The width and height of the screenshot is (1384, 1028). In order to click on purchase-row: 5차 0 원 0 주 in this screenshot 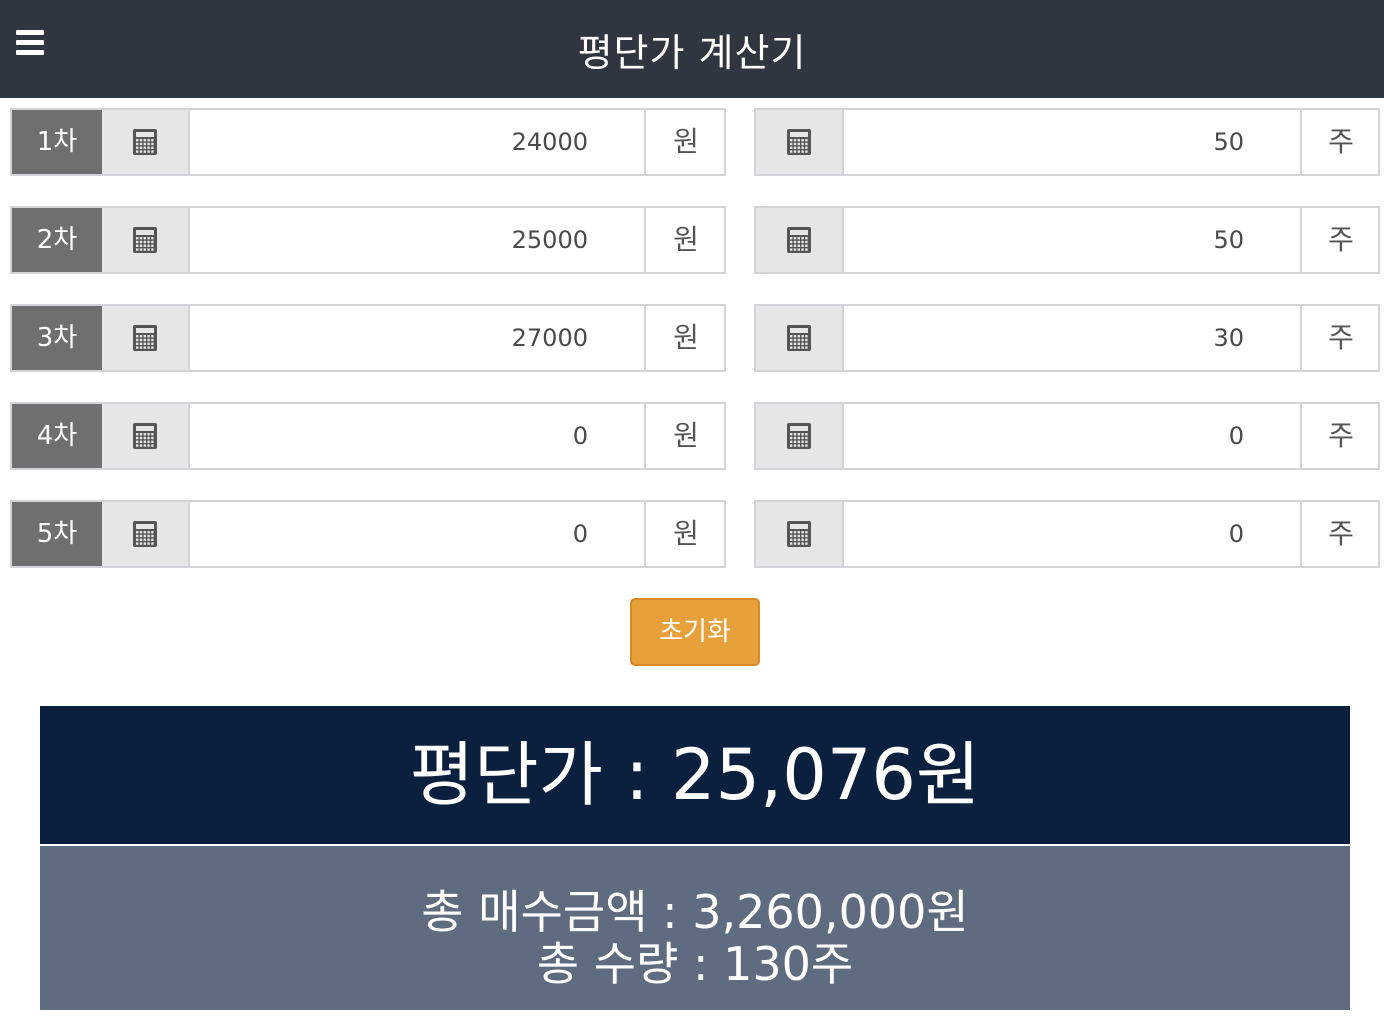, I will do `click(692, 534)`.